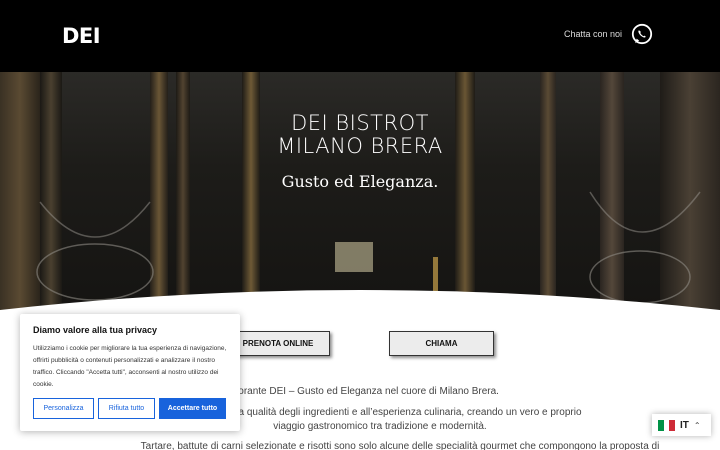 The height and width of the screenshot is (450, 720). Describe the element at coordinates (593, 34) in the screenshot. I see `chat-label: Chatta con noi` at that location.